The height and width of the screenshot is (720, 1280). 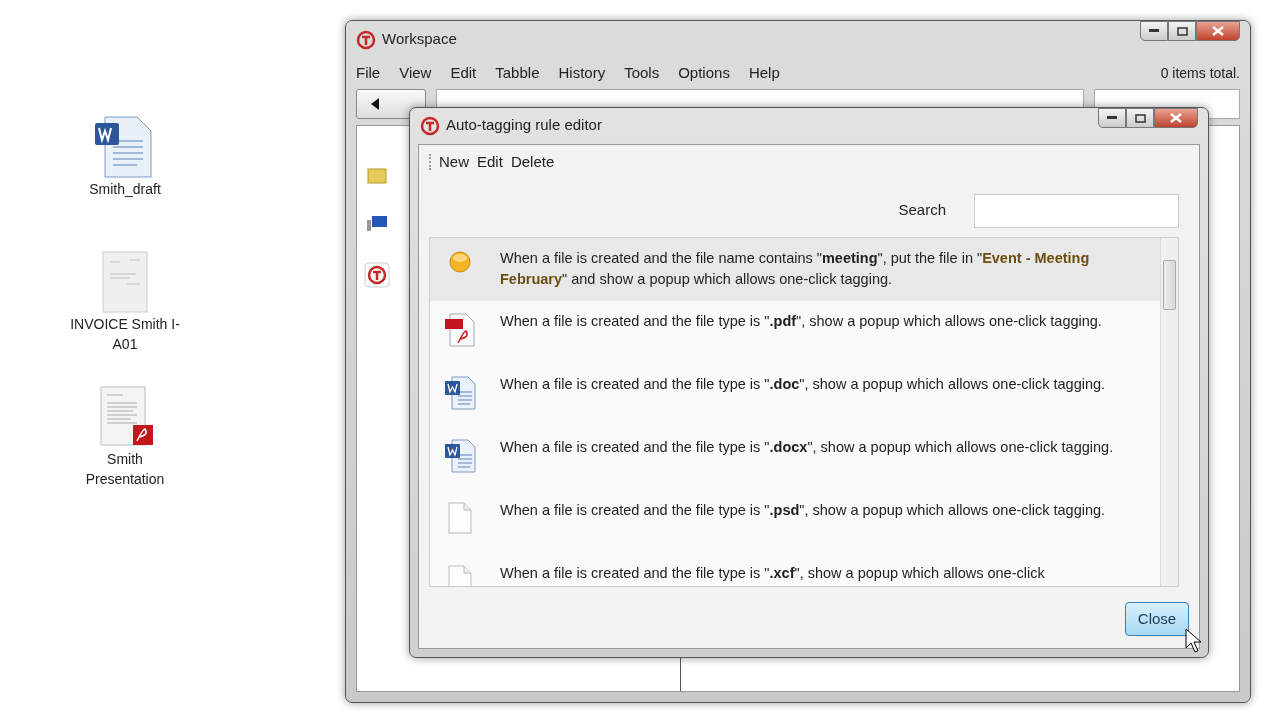 What do you see at coordinates (377, 223) in the screenshot?
I see `computer-icon` at bounding box center [377, 223].